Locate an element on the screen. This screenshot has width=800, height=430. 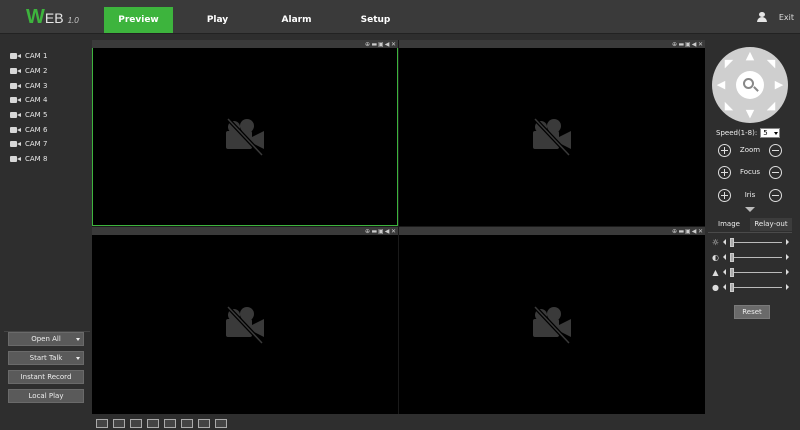
layout-split-icon is located at coordinates (204, 423).